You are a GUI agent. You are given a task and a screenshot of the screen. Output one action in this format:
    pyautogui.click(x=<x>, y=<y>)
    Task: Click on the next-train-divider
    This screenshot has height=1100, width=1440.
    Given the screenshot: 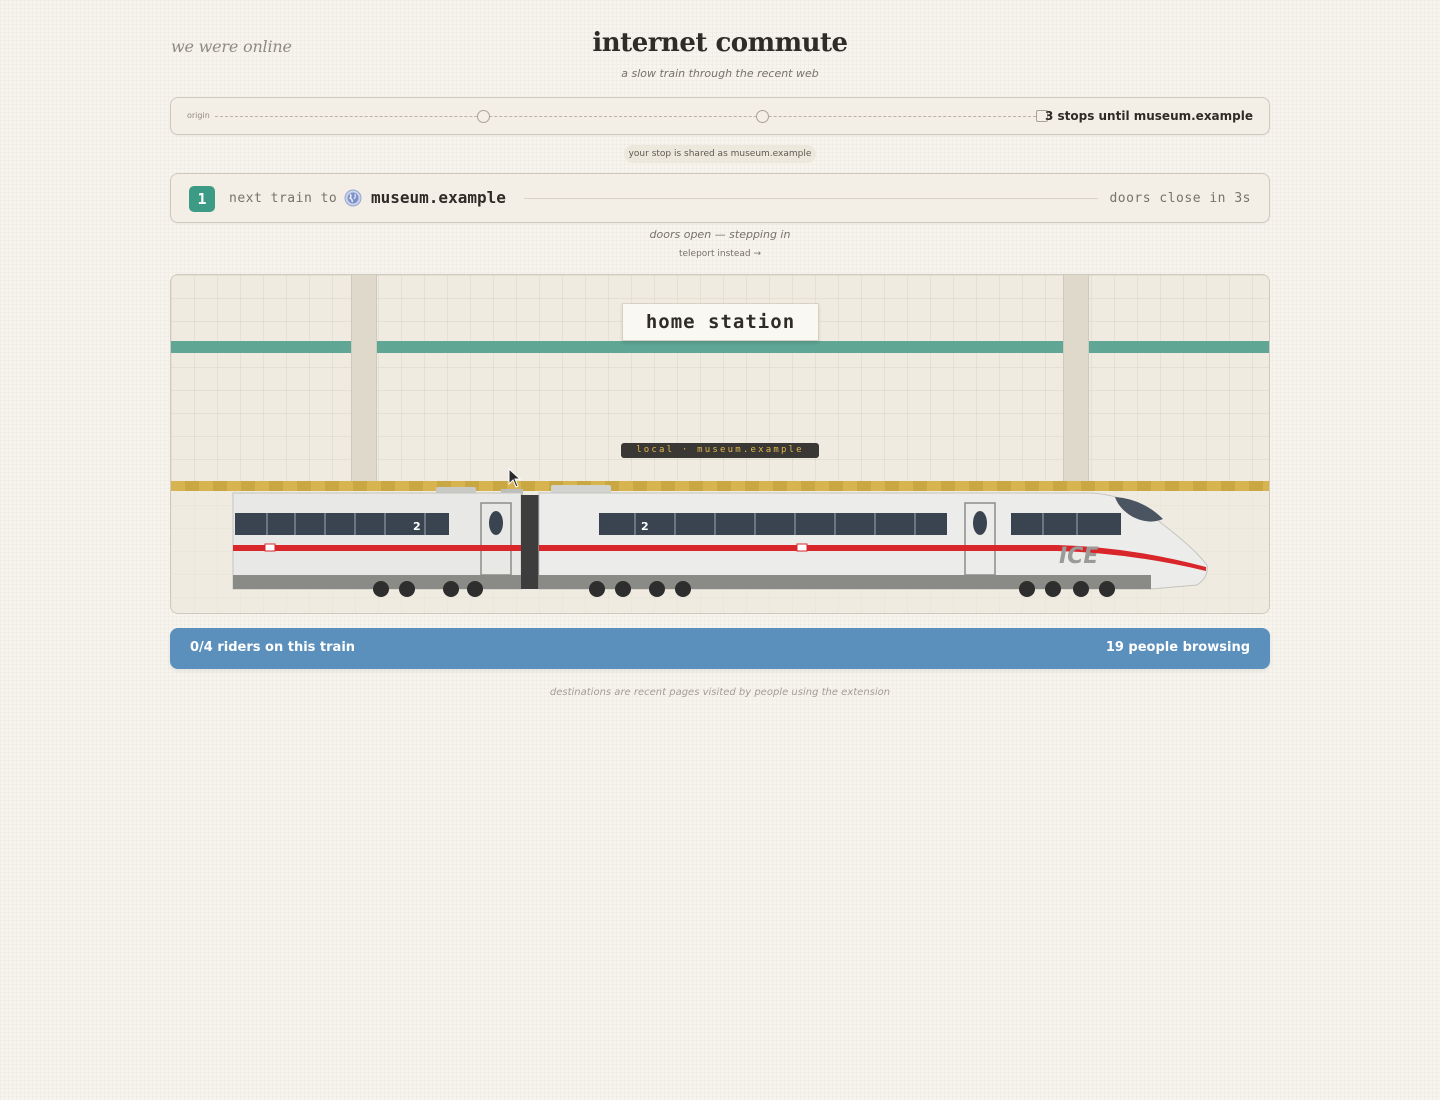 What is the action you would take?
    pyautogui.click(x=811, y=198)
    